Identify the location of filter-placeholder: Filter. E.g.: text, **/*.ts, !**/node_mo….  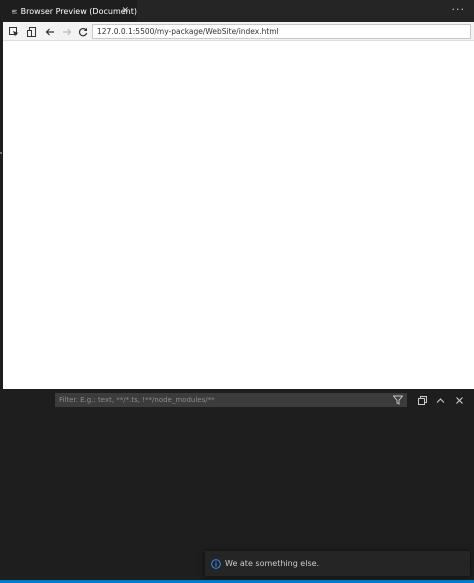
(137, 400).